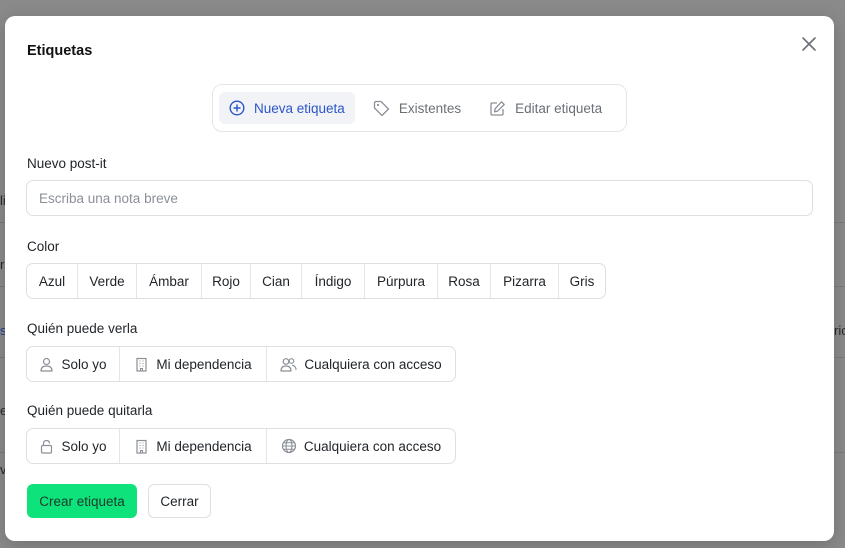 This screenshot has width=845, height=548. Describe the element at coordinates (82, 328) in the screenshot. I see `visibility-label: Quién puede verla` at that location.